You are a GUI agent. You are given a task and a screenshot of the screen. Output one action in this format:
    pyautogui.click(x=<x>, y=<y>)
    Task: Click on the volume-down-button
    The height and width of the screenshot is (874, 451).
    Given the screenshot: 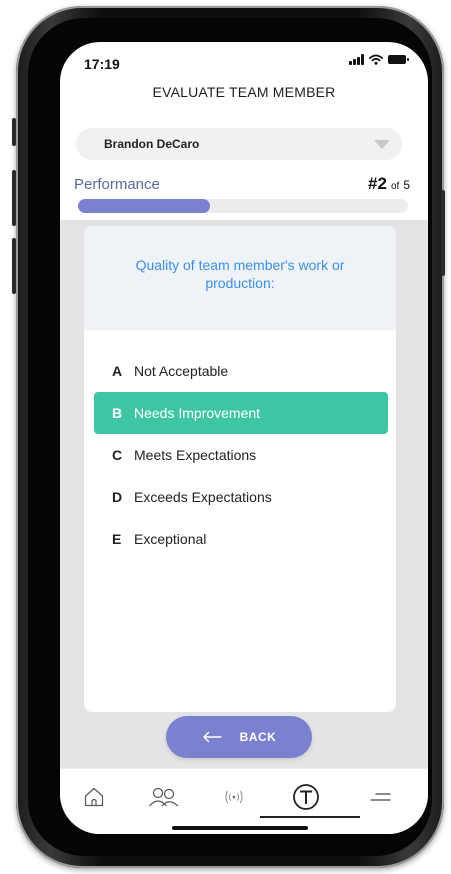 What is the action you would take?
    pyautogui.click(x=14, y=266)
    